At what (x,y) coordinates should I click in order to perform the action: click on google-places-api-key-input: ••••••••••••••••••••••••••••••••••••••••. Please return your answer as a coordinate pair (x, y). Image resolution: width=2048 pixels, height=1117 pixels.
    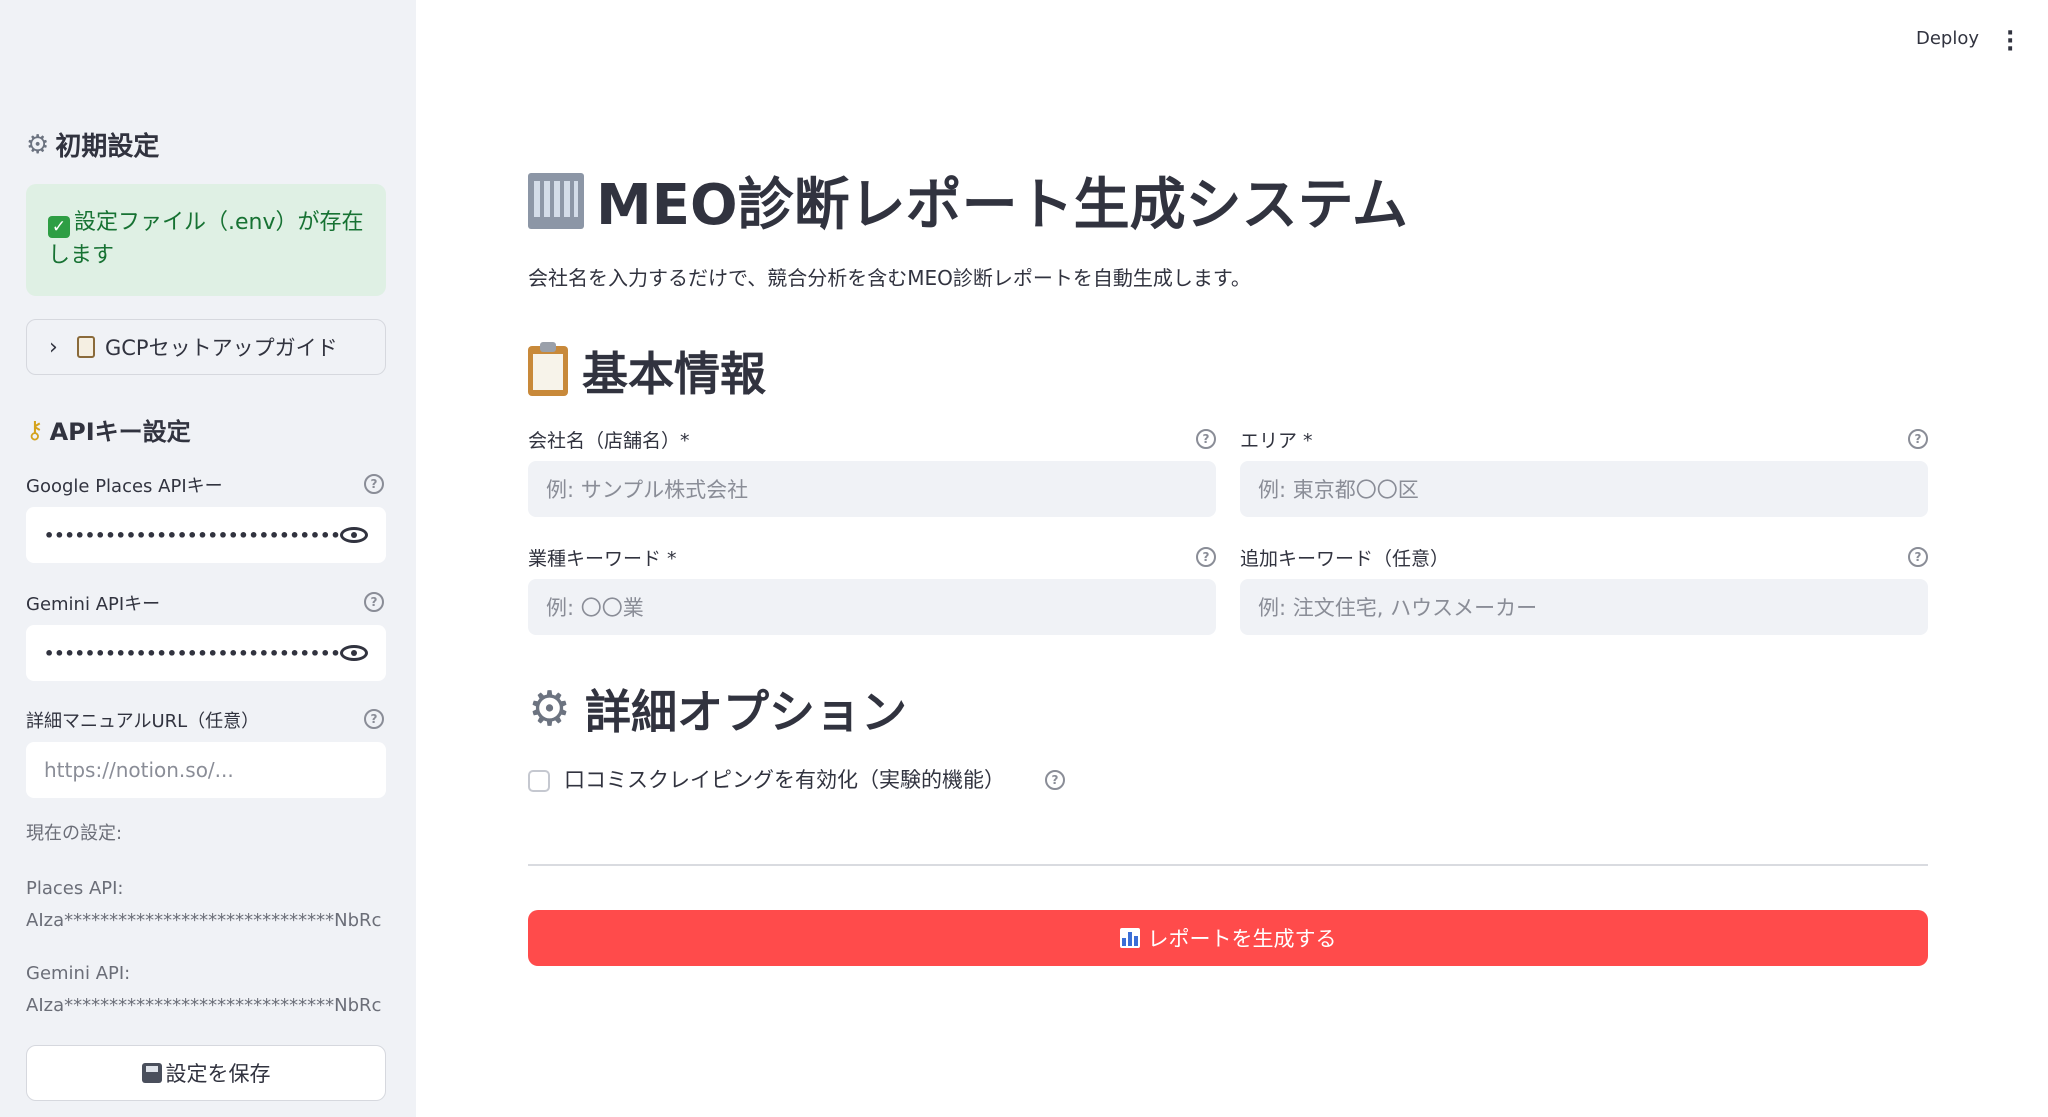
    Looking at the image, I should click on (206, 535).